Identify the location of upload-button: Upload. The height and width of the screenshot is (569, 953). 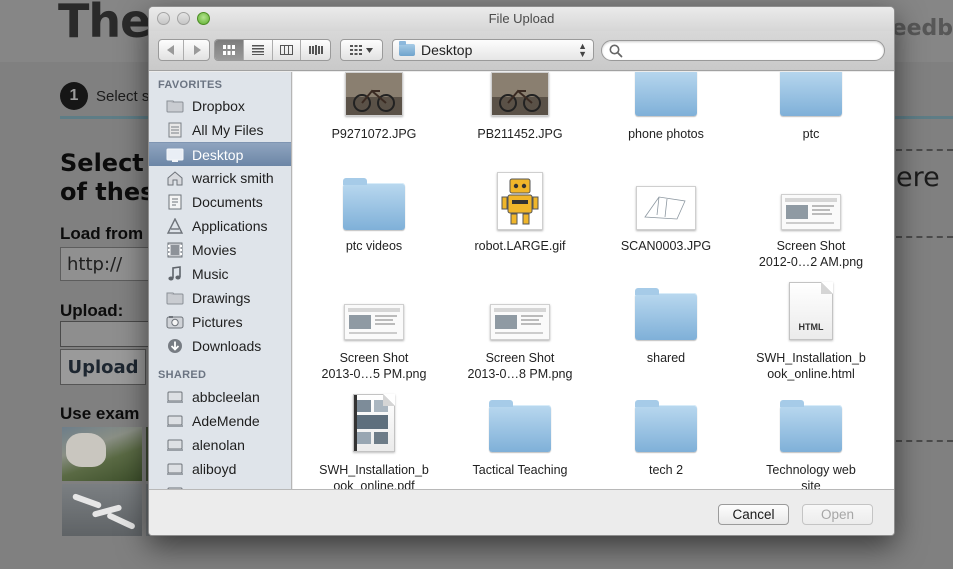
(103, 367).